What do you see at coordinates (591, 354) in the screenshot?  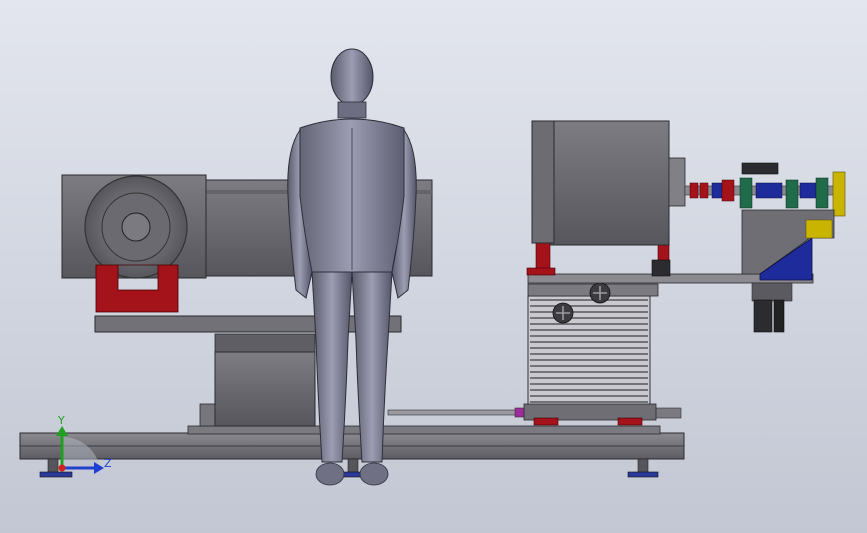 I see `bellows-column` at bounding box center [591, 354].